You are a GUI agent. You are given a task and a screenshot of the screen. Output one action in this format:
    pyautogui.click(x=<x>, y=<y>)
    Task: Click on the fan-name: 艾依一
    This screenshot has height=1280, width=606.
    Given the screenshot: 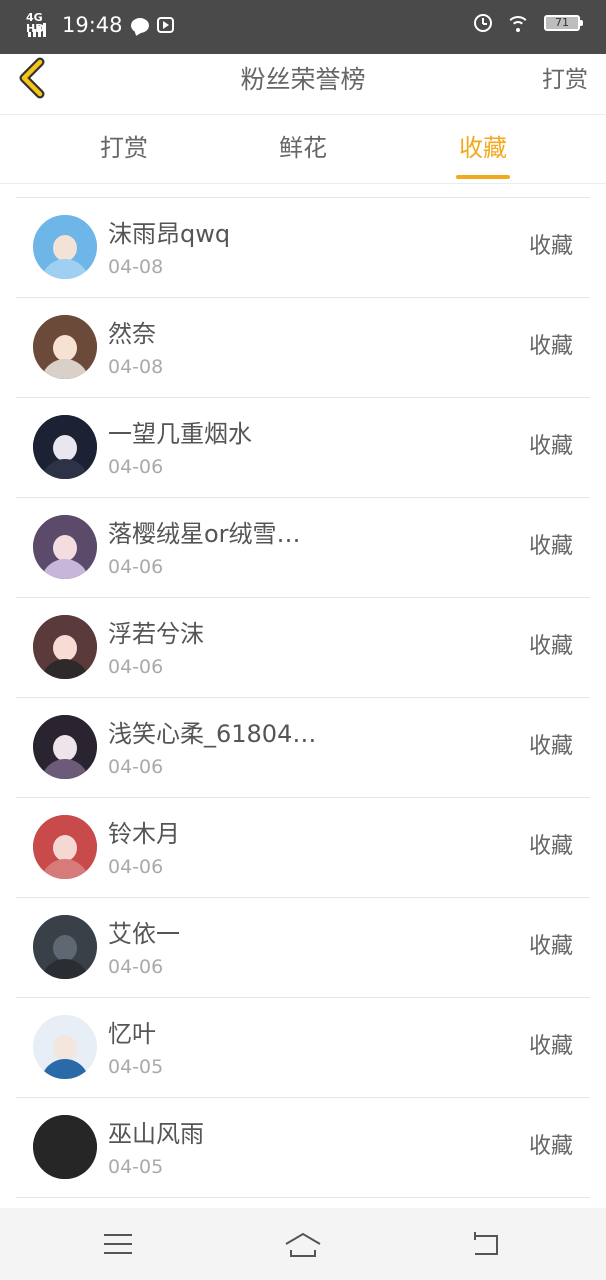 What is the action you would take?
    pyautogui.click(x=144, y=934)
    